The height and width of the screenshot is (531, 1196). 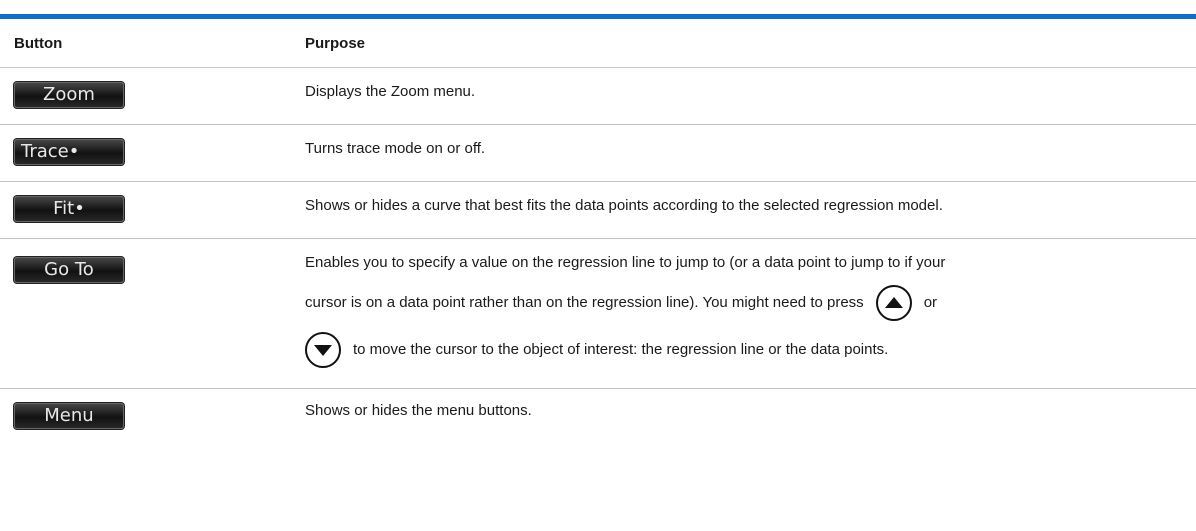 I want to click on trace-softkey: Trace•, so click(x=69, y=152).